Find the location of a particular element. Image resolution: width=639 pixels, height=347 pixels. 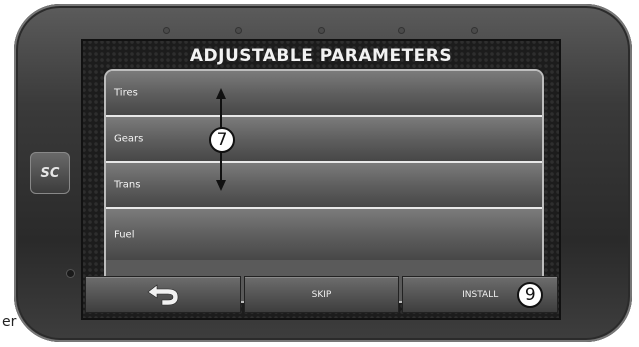

arrow-down-icon is located at coordinates (221, 185).